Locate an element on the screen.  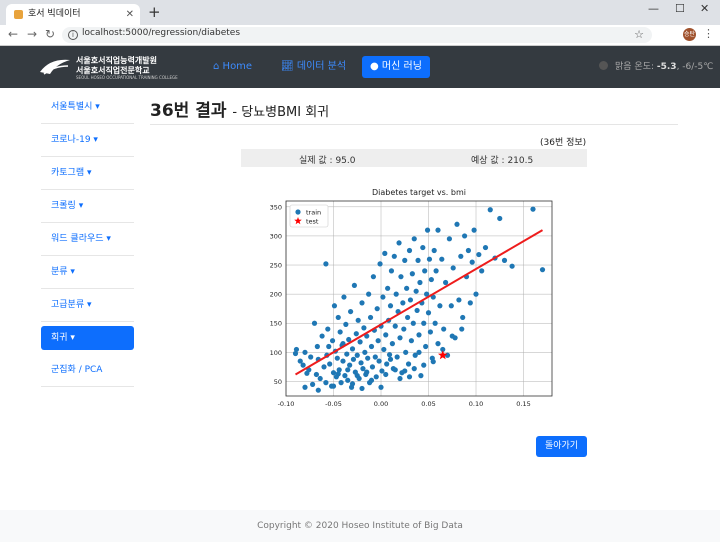
nav-home: ⌂ Home is located at coordinates (232, 67).